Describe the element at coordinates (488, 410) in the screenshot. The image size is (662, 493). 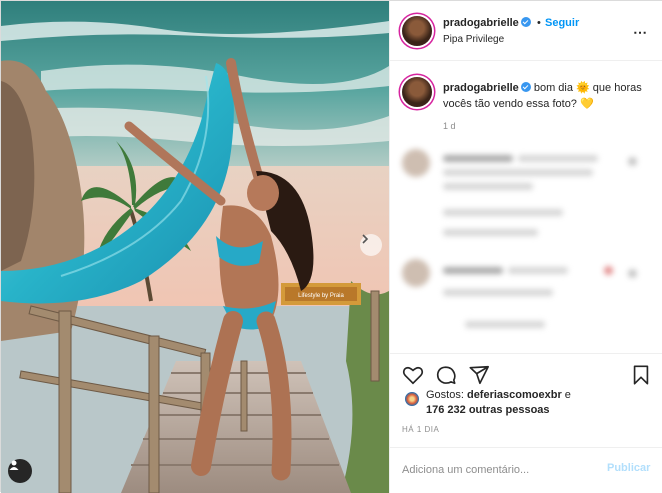
I see `likes-count: 176 232 outras pessoas` at that location.